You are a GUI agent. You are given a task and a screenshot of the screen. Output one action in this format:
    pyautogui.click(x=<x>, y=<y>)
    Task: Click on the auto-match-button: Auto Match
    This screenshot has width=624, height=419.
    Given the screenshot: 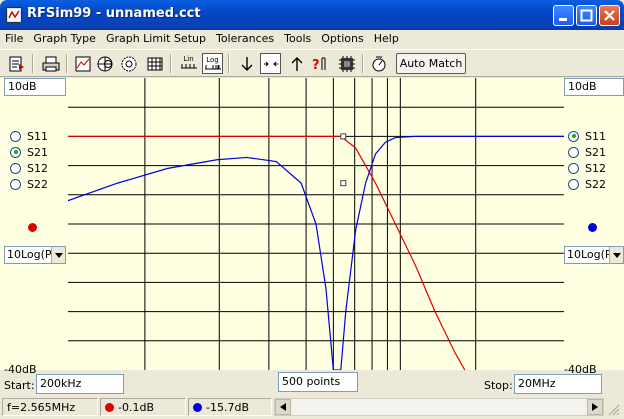 What is the action you would take?
    pyautogui.click(x=431, y=63)
    